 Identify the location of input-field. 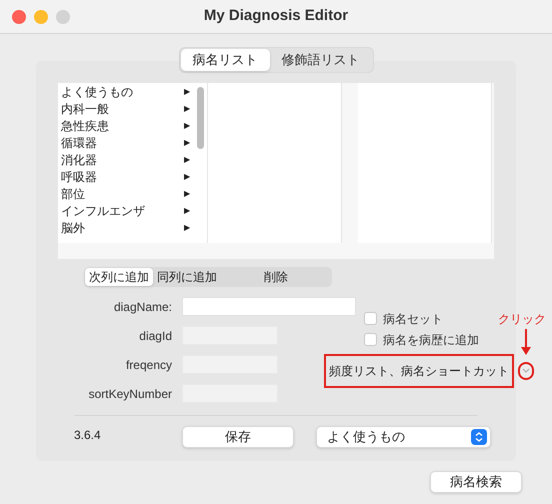
(269, 306).